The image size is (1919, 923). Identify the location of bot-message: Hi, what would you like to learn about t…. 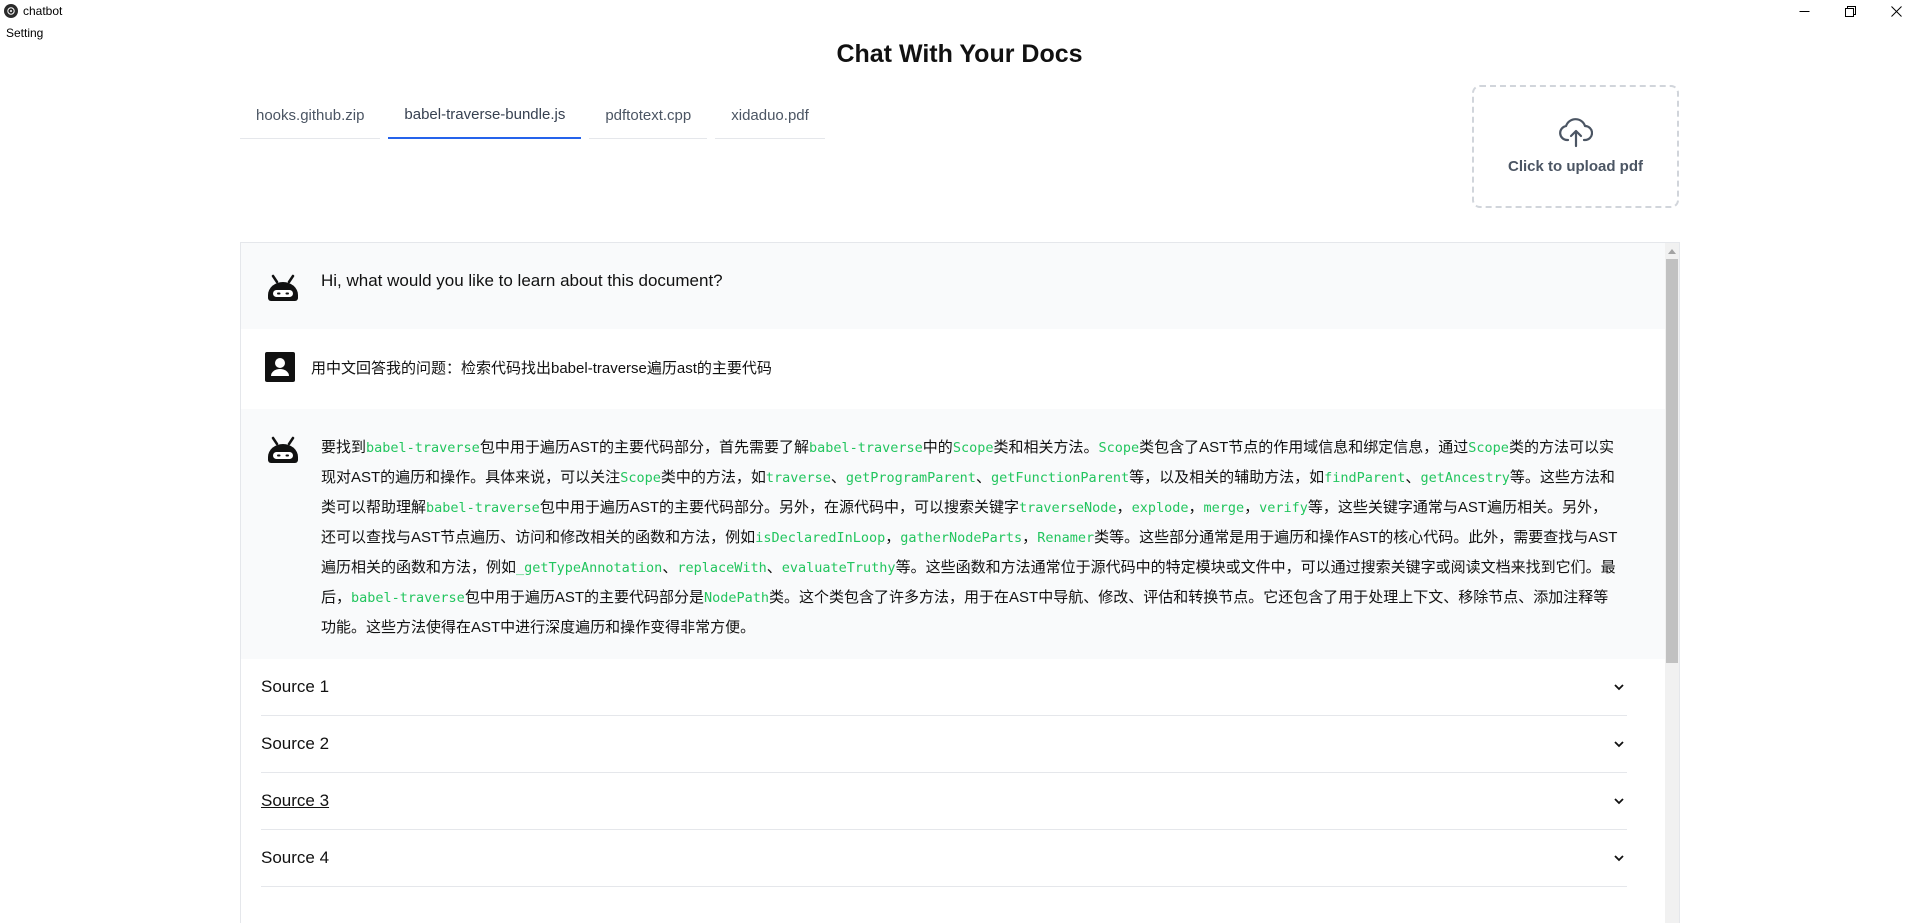
(953, 286).